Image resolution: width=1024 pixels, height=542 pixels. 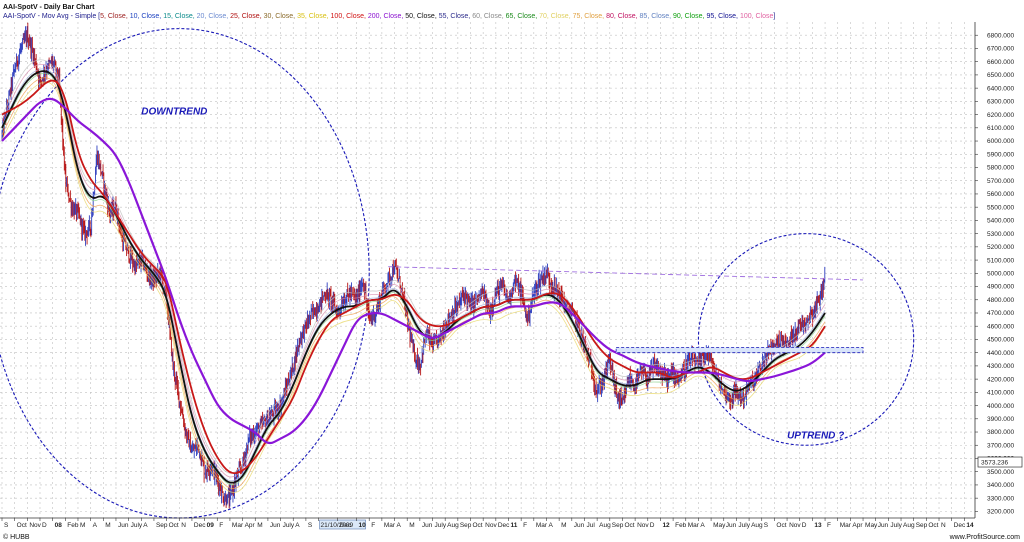 What do you see at coordinates (349, 16) in the screenshot?
I see `legend-item: 100, Close,` at bounding box center [349, 16].